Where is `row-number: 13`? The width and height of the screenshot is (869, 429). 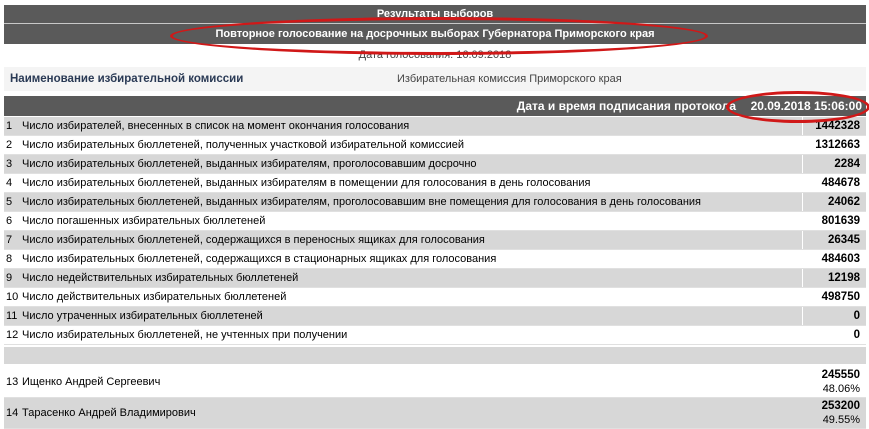 row-number: 13 is located at coordinates (12, 382).